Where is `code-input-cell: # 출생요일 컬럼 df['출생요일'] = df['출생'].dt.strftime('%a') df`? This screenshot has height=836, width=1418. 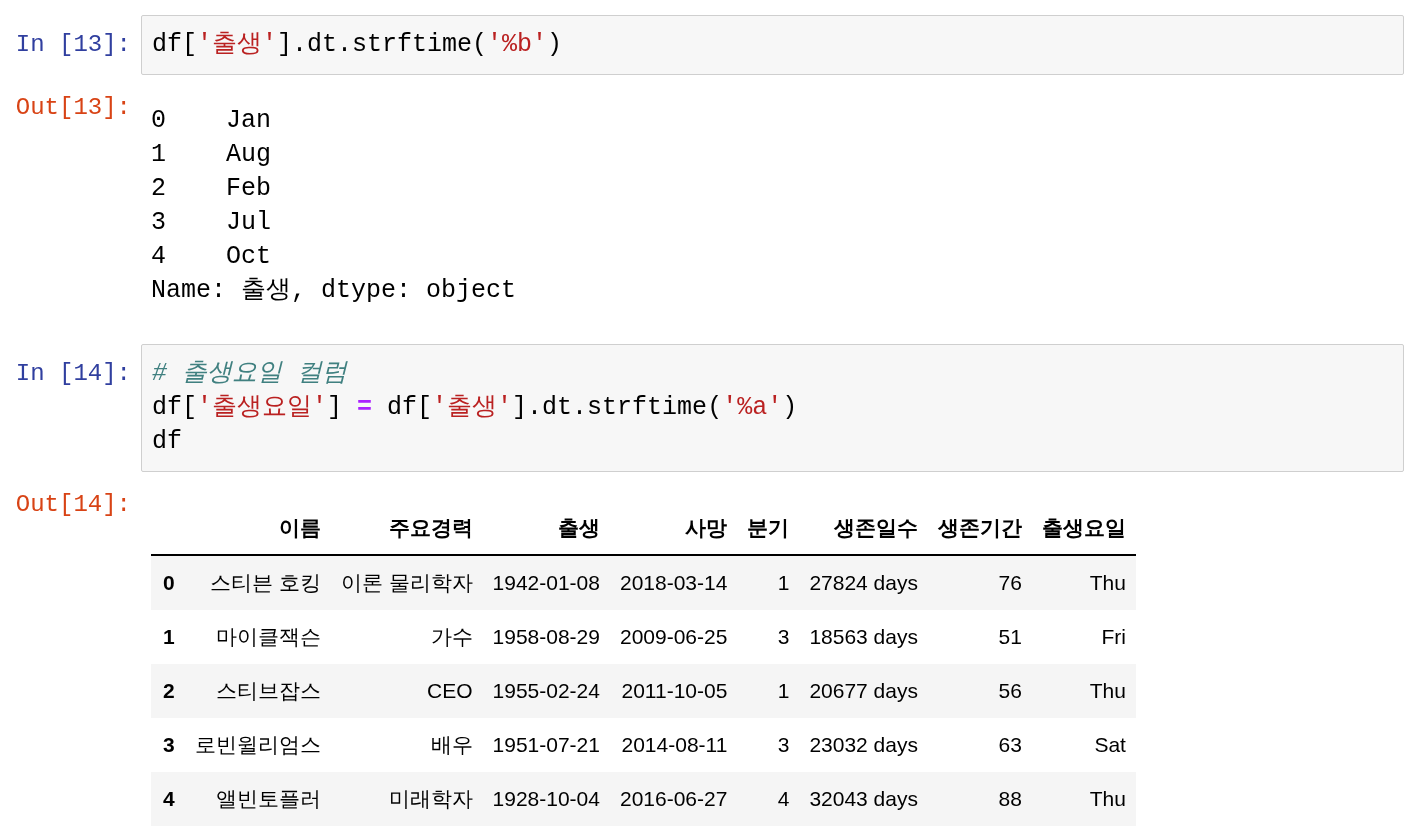 code-input-cell: # 출생요일 컬럼 df['출생요일'] = df['출생'].dt.strftime('%a') df is located at coordinates (772, 408).